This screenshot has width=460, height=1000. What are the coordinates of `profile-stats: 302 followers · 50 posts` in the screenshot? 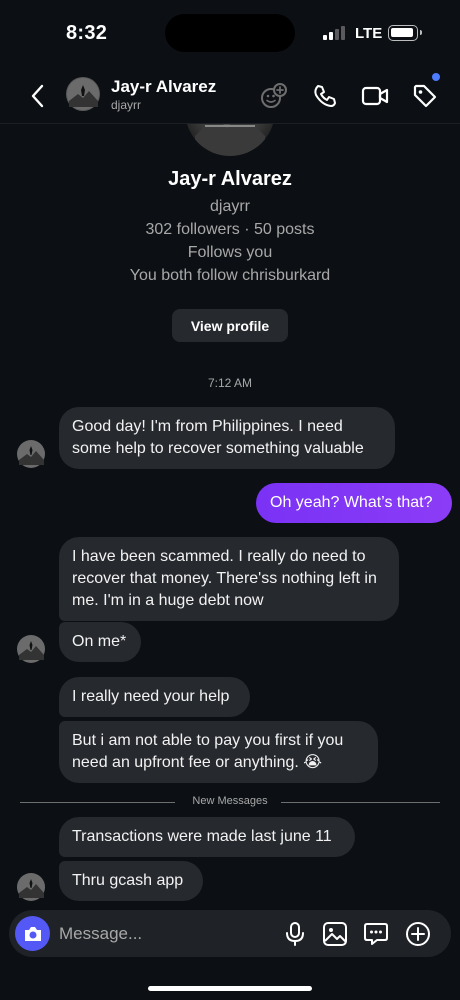 It's located at (230, 229).